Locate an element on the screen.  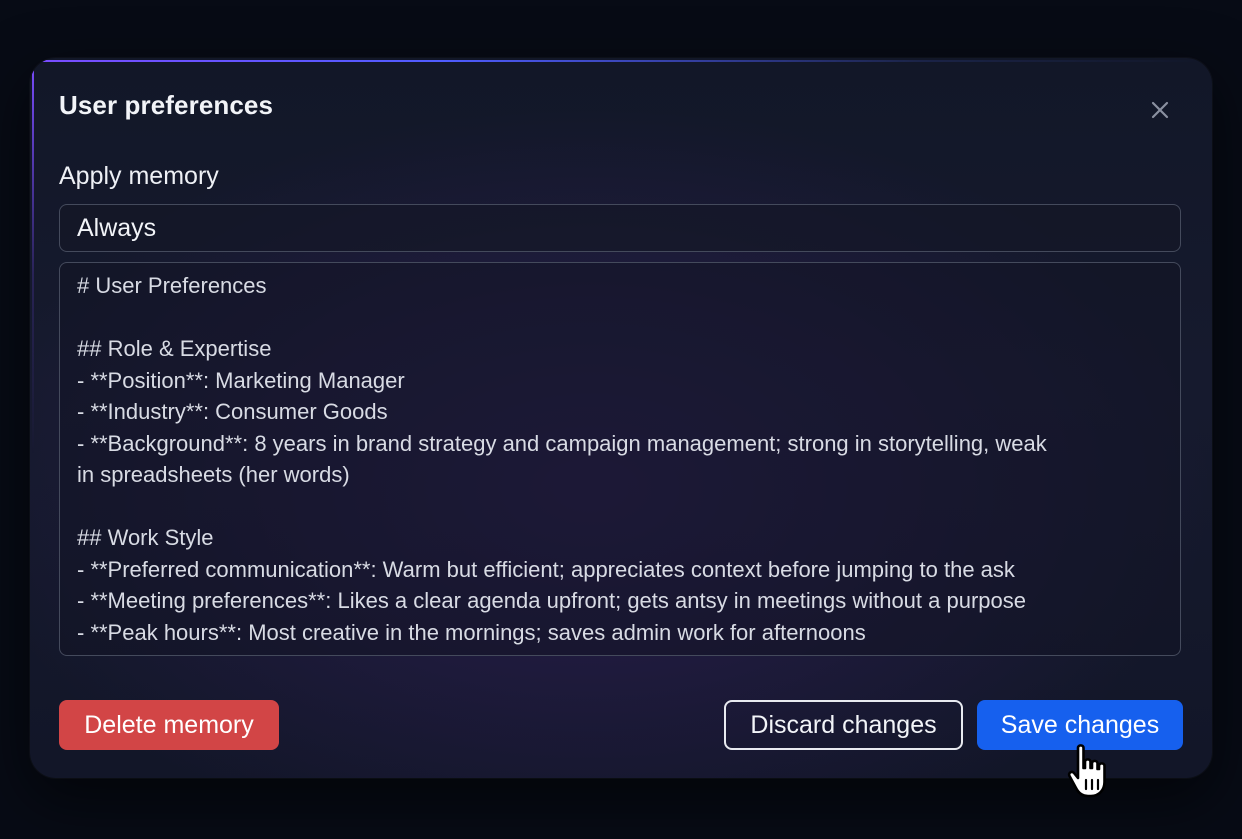
memory-line: ## Work Style is located at coordinates (145, 537).